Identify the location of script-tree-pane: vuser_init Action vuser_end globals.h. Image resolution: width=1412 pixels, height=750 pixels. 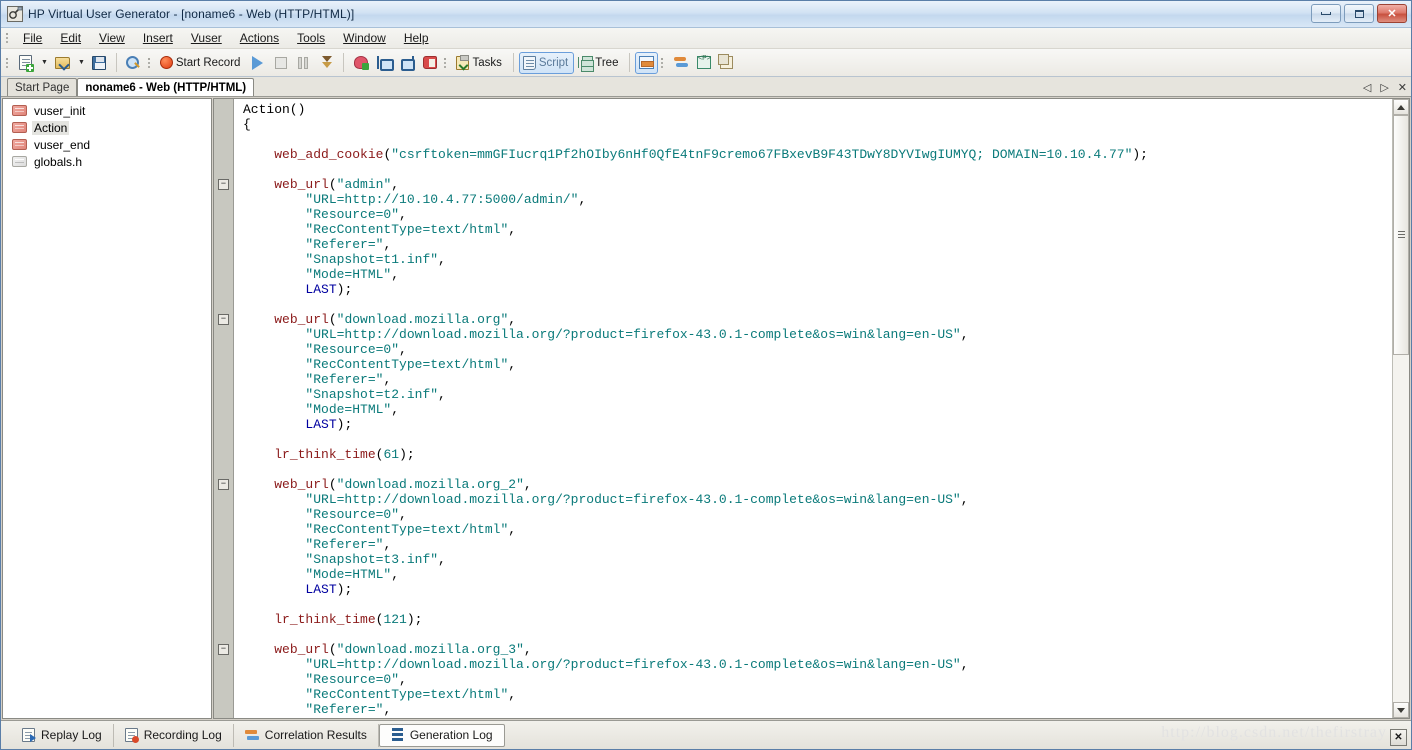
(107, 408).